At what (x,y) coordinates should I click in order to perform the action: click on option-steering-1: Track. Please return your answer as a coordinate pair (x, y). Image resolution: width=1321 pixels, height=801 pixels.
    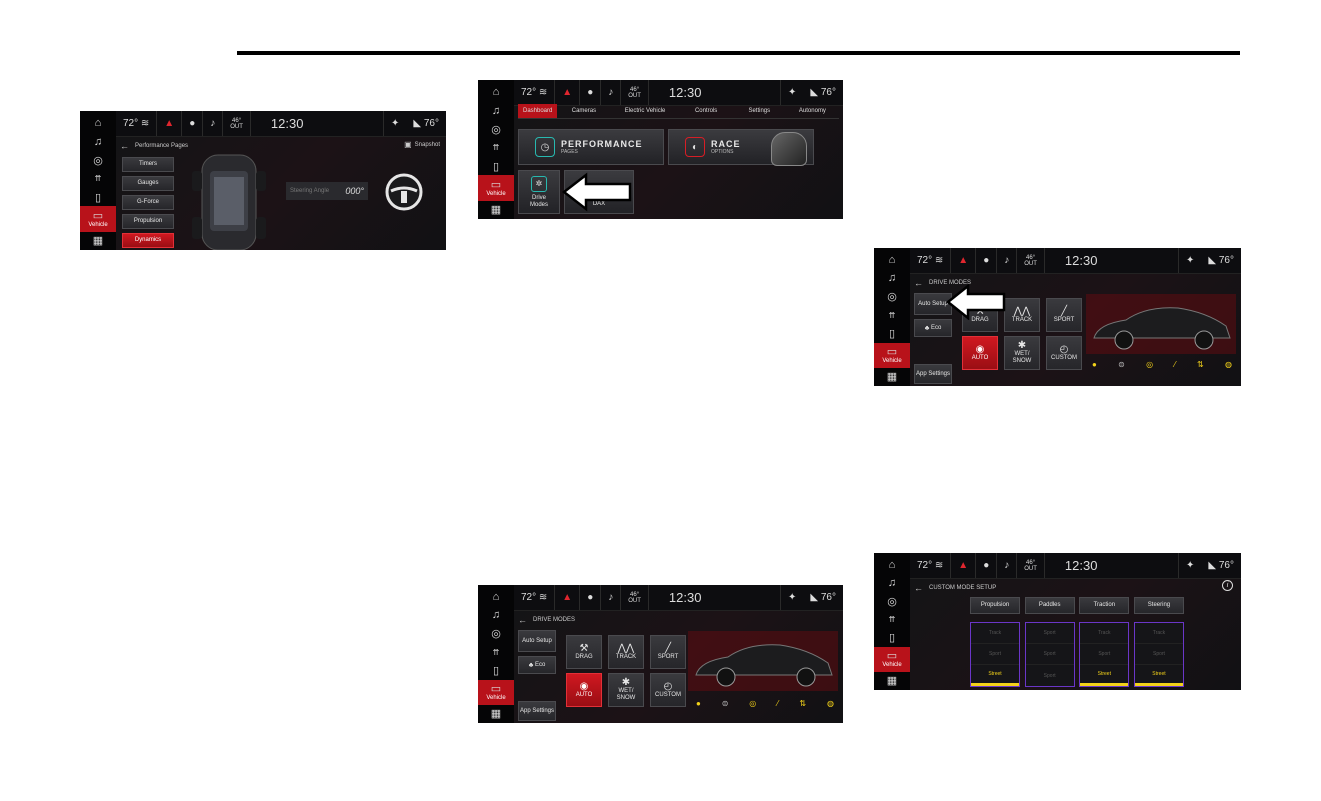
    Looking at the image, I should click on (1158, 633).